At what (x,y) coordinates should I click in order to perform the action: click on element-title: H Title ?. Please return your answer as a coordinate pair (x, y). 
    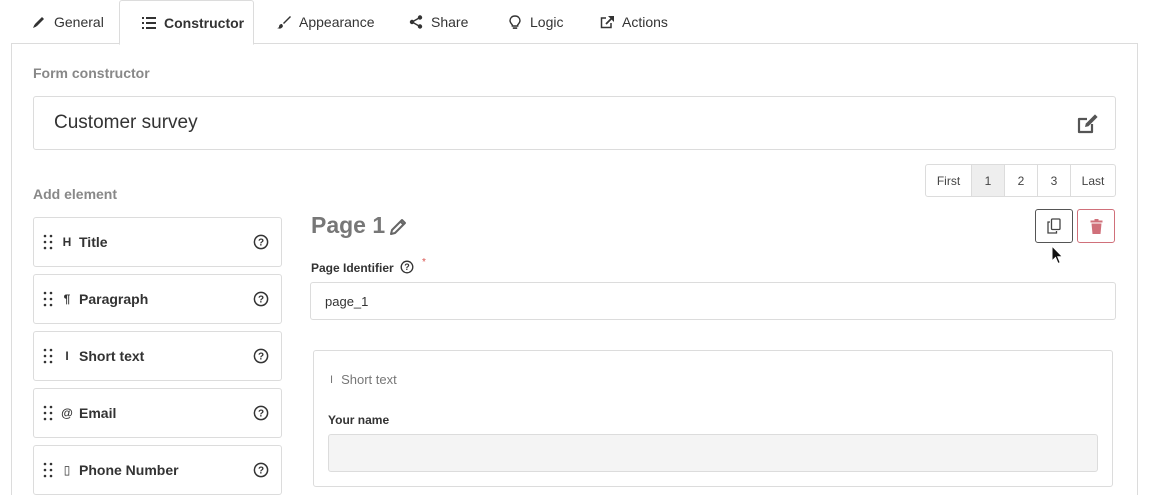
    Looking at the image, I should click on (157, 242).